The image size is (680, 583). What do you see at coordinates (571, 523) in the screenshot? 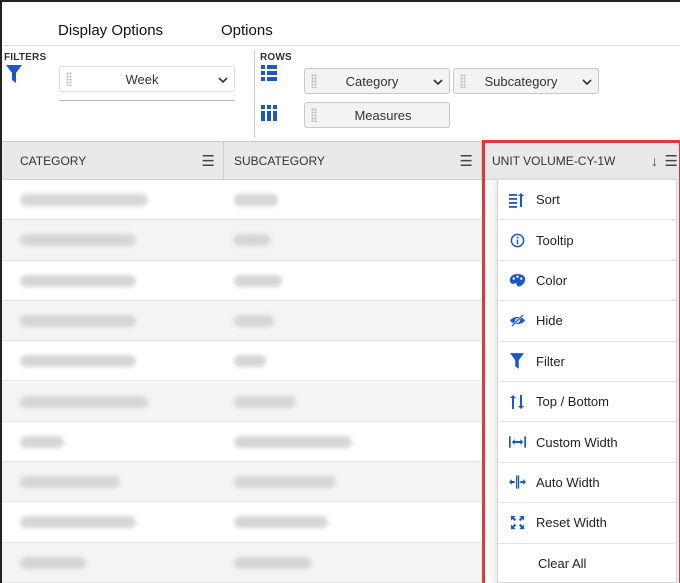
I see `menu-item-label: Reset Width` at bounding box center [571, 523].